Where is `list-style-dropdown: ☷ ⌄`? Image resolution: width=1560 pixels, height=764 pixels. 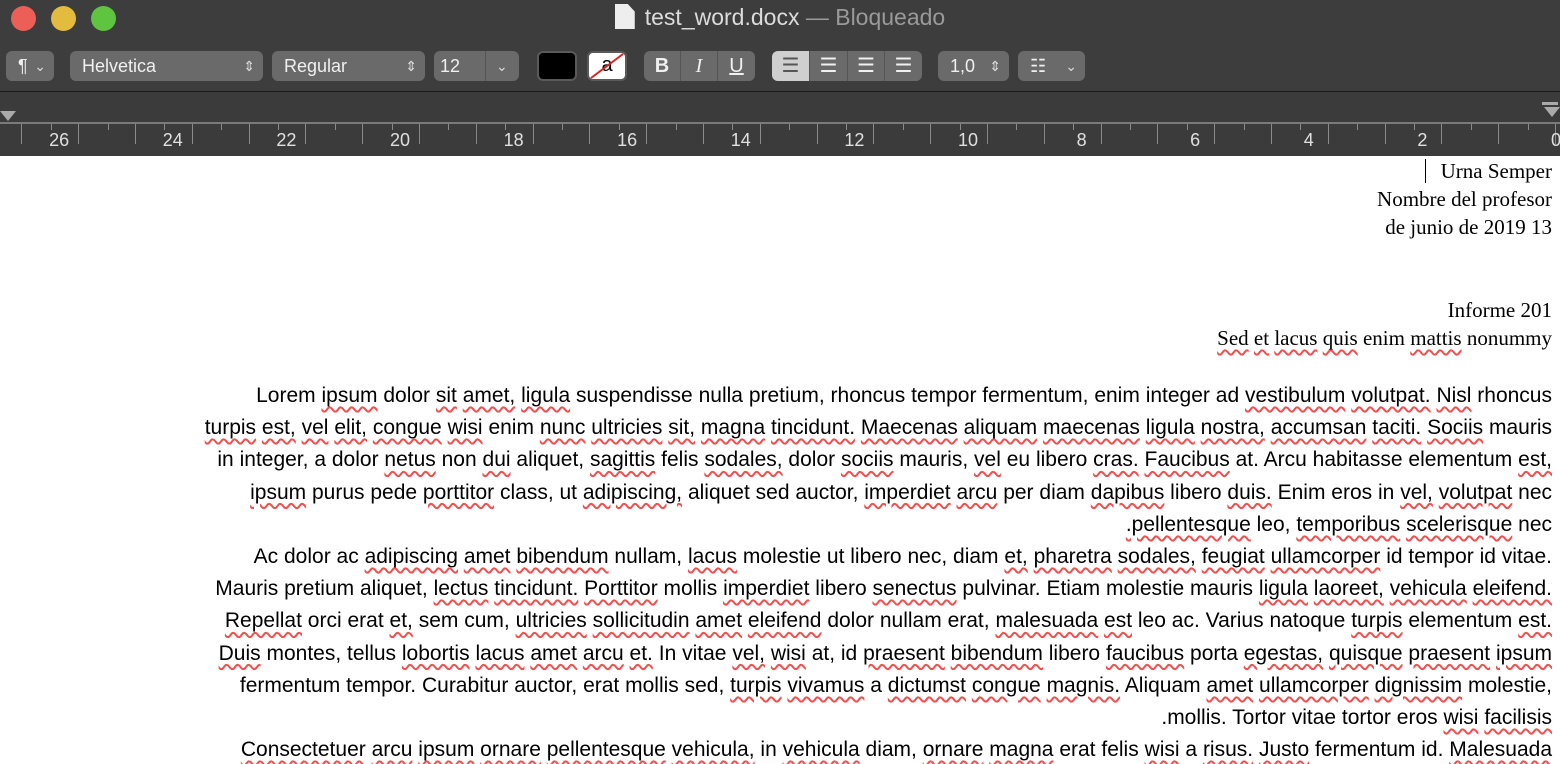 list-style-dropdown: ☷ ⌄ is located at coordinates (1051, 66).